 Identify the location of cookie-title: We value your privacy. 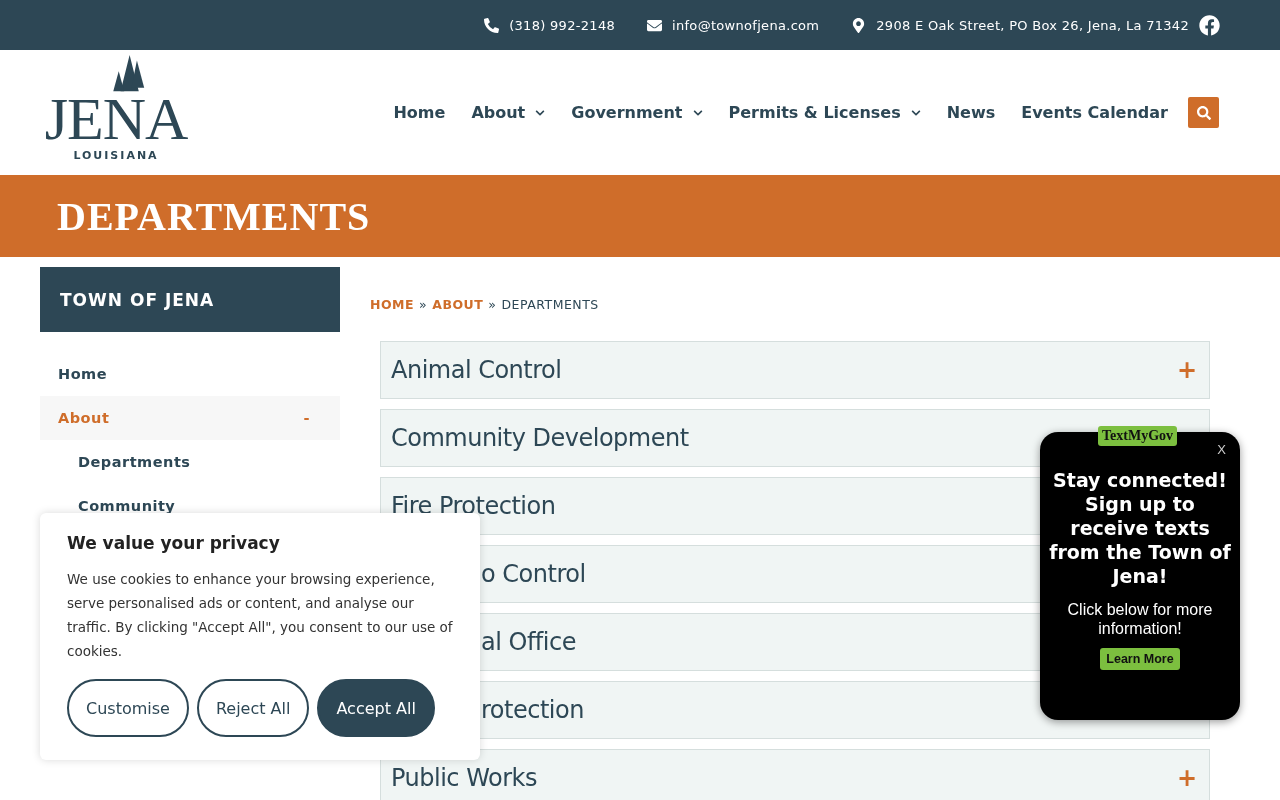
(174, 543).